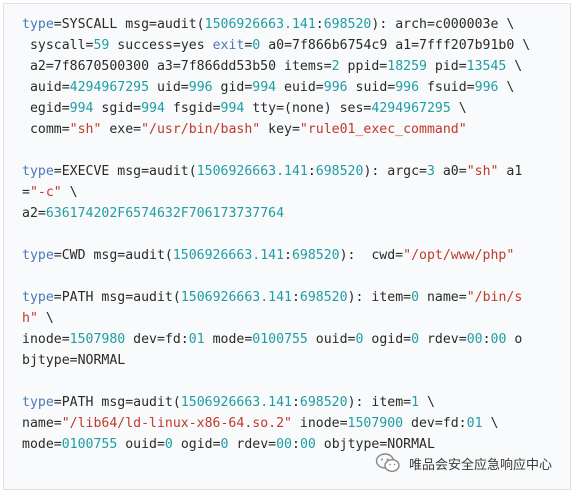 This screenshot has width=576, height=495. I want to click on code-token: =CWD msg=audit(, so click(113, 255).